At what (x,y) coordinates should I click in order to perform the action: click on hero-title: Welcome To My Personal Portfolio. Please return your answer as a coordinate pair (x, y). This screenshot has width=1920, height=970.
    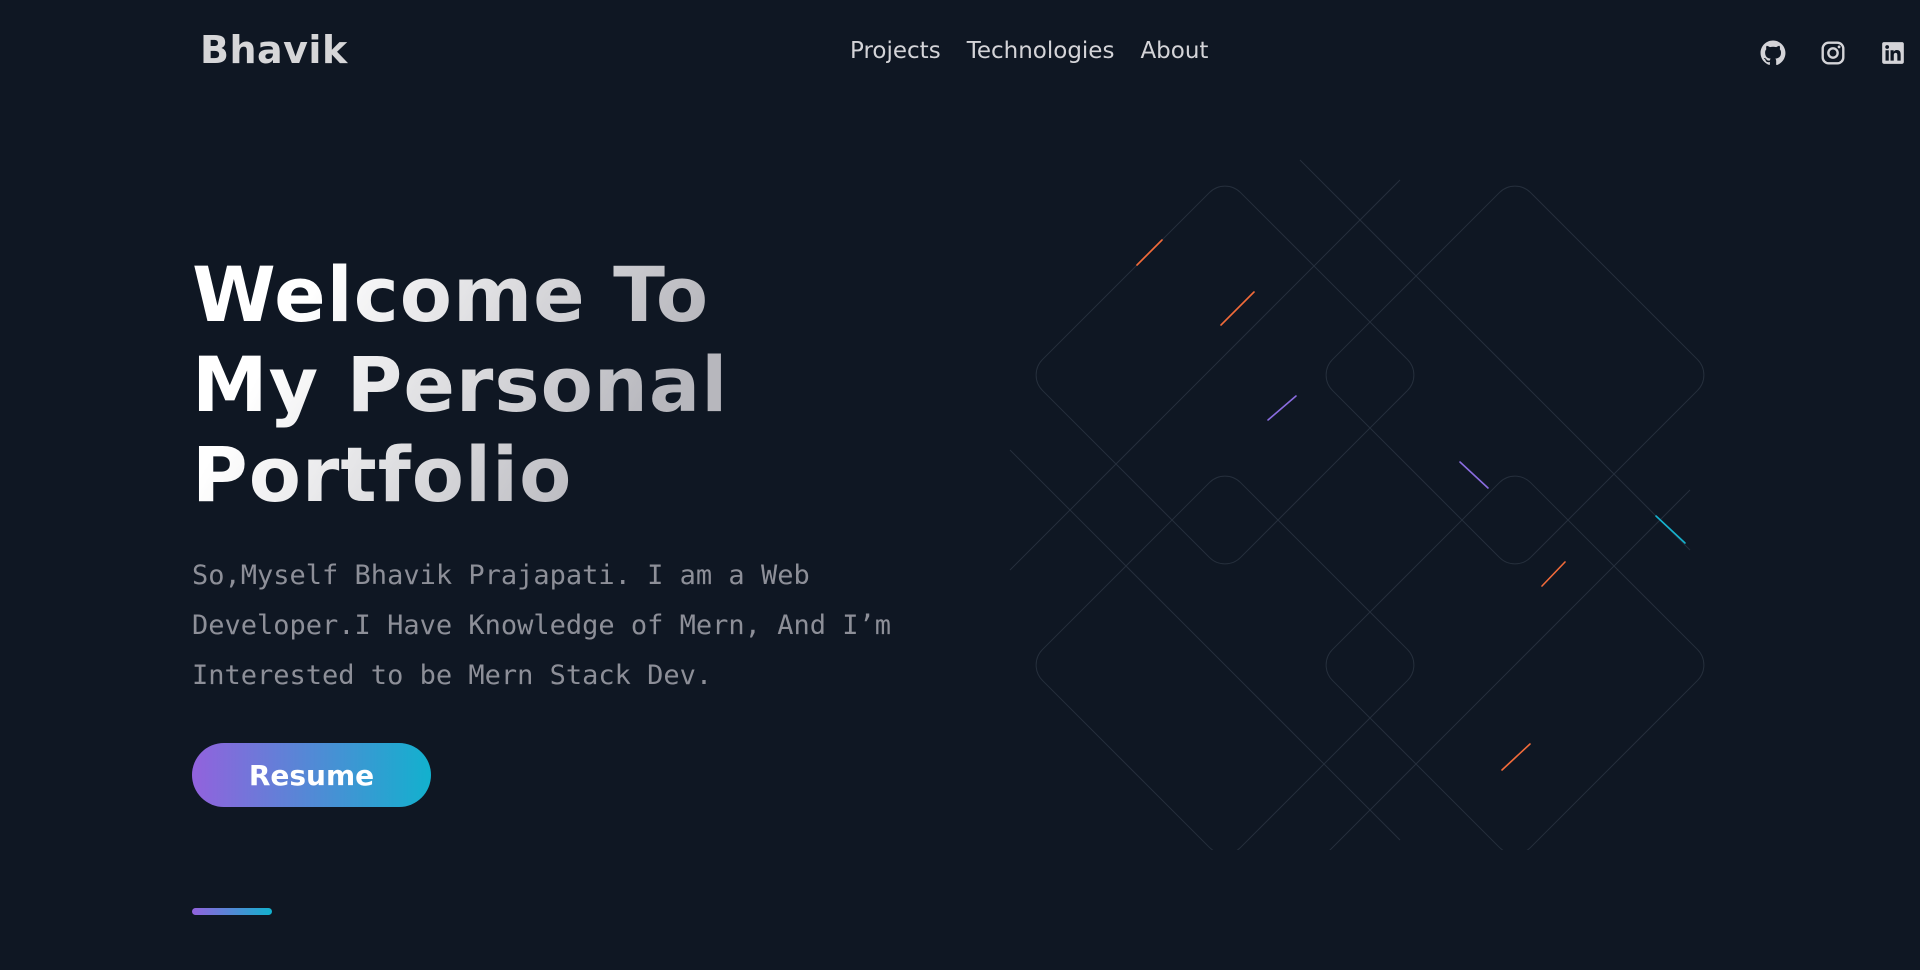
    Looking at the image, I should click on (460, 385).